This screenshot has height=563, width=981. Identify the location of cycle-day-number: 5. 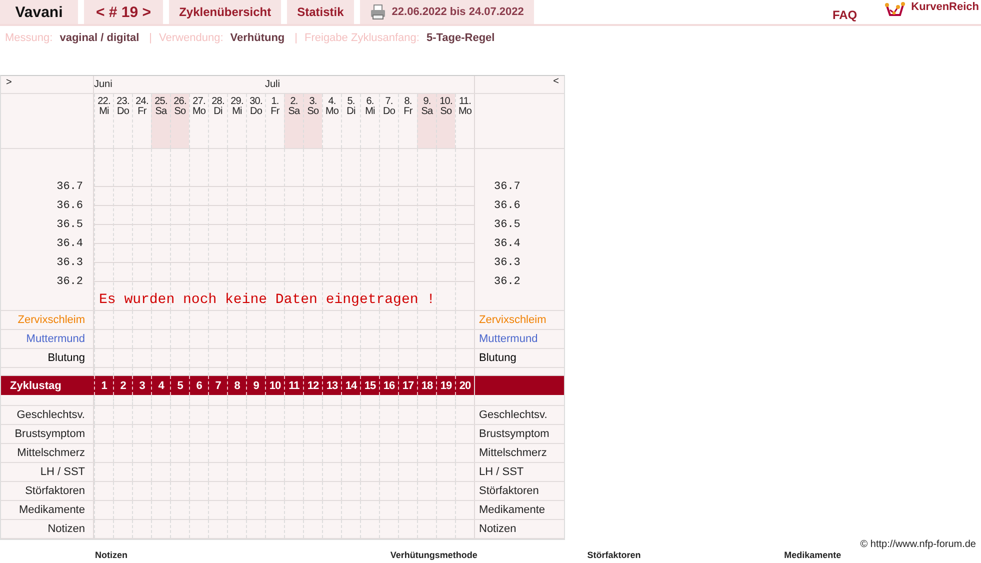
(179, 385).